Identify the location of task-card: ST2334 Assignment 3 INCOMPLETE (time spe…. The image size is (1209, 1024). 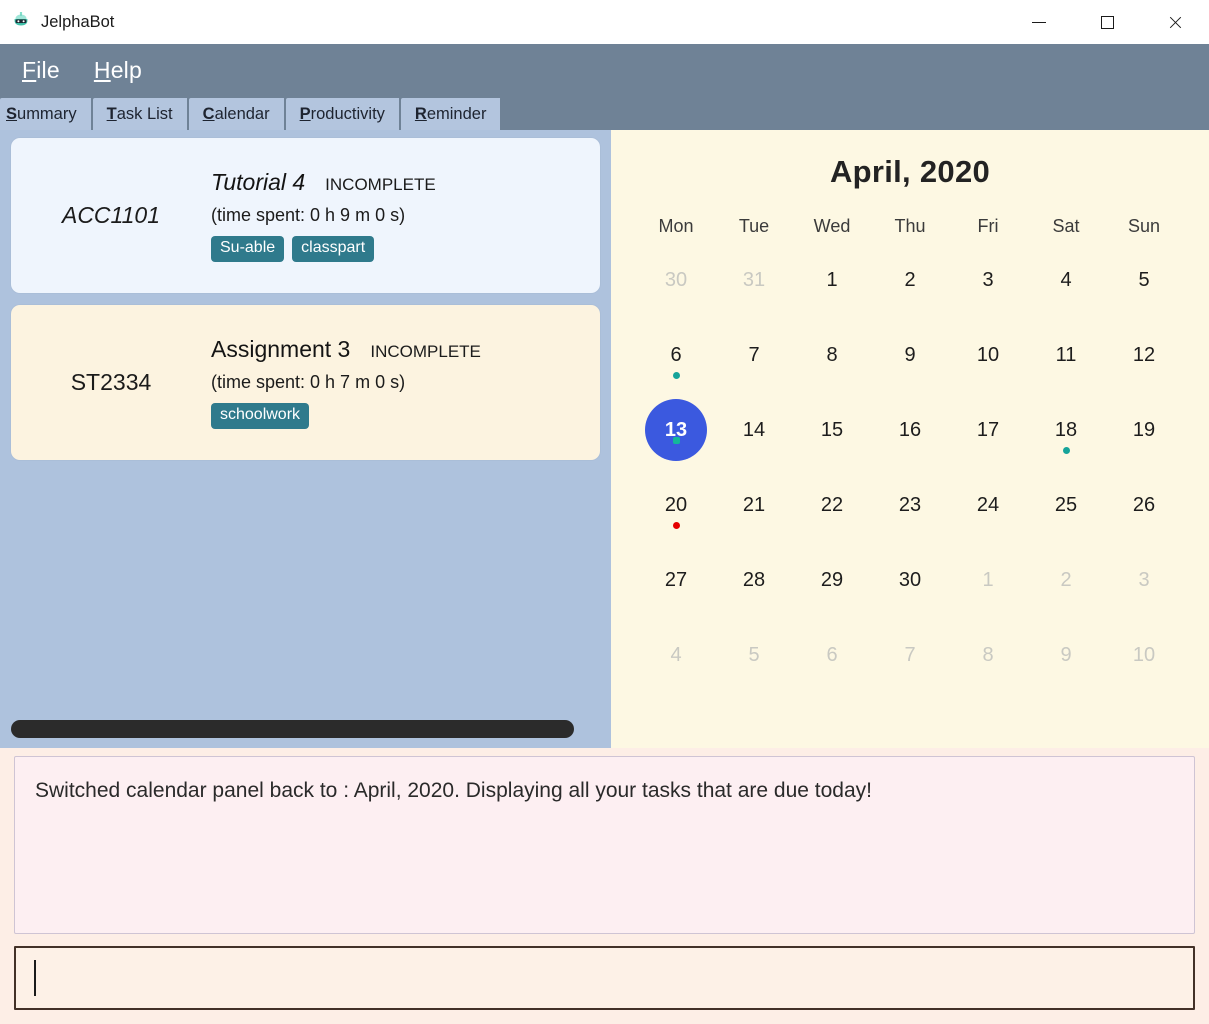
(305, 382).